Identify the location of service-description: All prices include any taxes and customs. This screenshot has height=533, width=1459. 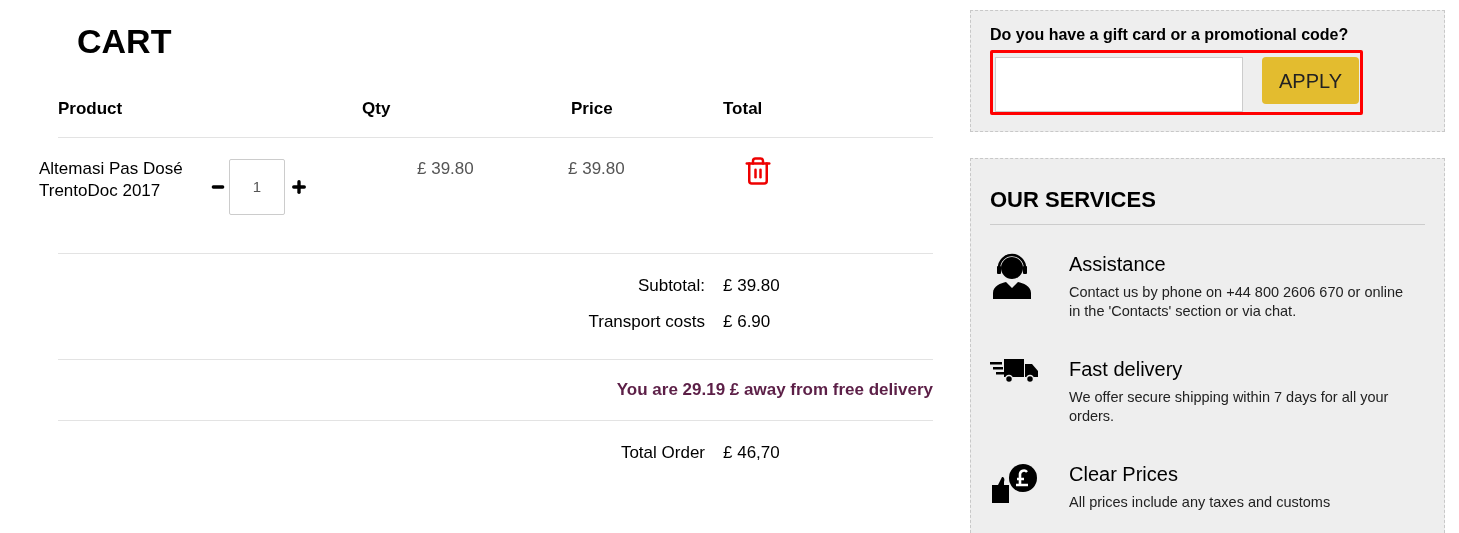
(1200, 502).